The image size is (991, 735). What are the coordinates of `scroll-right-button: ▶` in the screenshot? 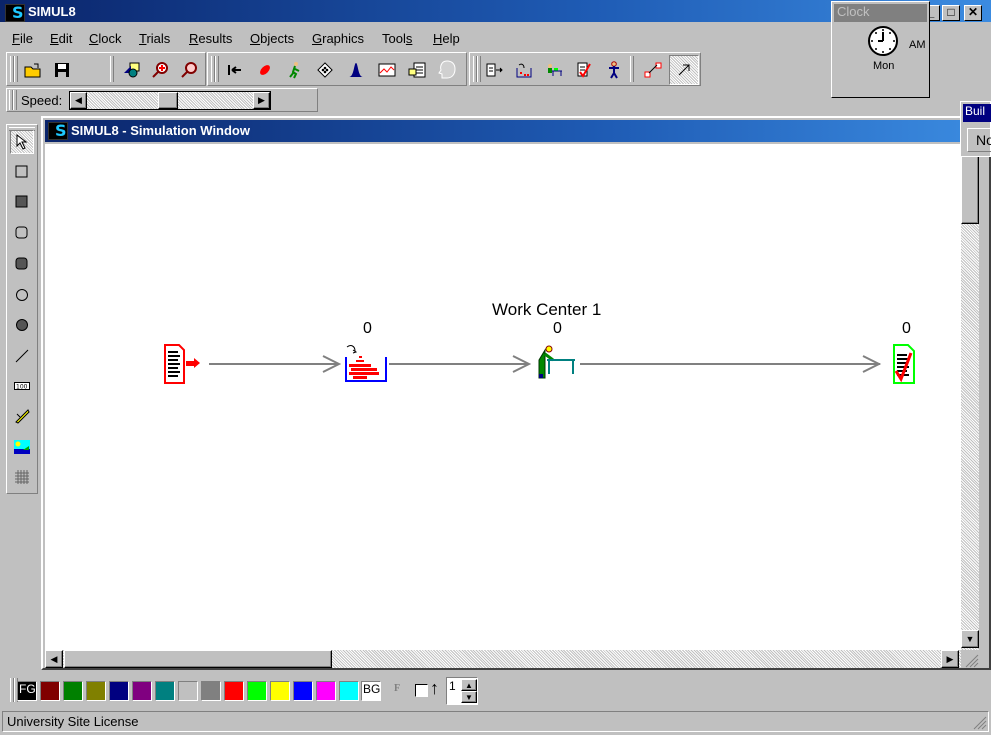 It's located at (950, 659).